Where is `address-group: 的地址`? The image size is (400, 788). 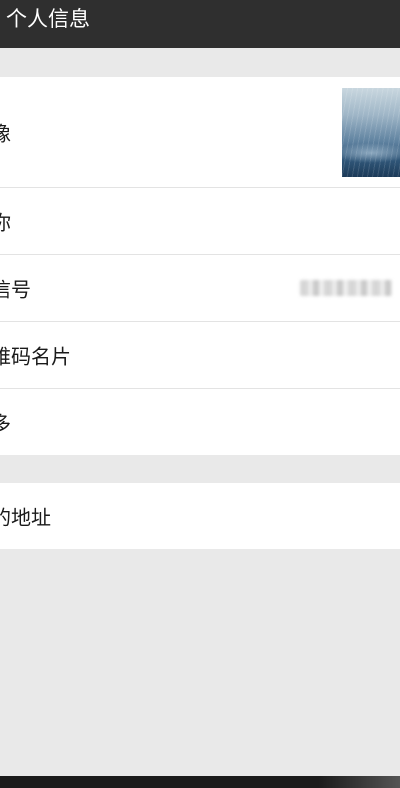 address-group: 的地址 is located at coordinates (200, 516).